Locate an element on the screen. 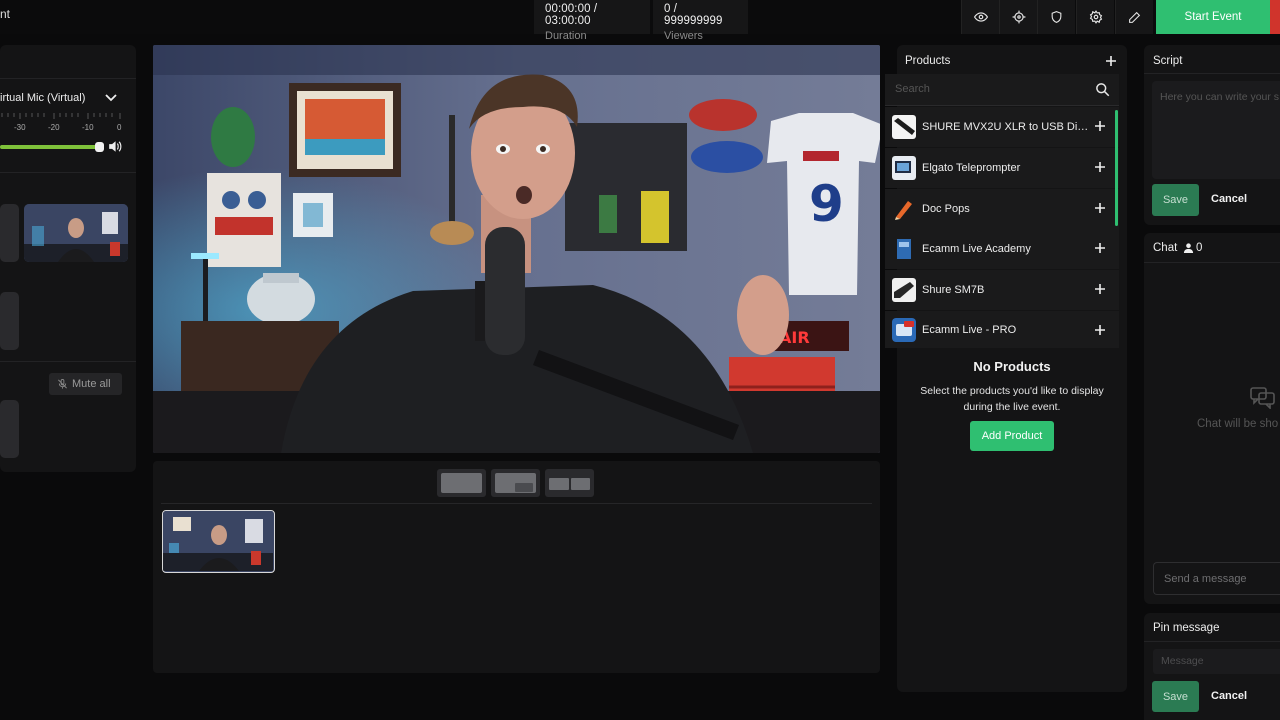 Image resolution: width=1280 pixels, height=720 pixels. viewer-person-icon is located at coordinates (1188, 248).